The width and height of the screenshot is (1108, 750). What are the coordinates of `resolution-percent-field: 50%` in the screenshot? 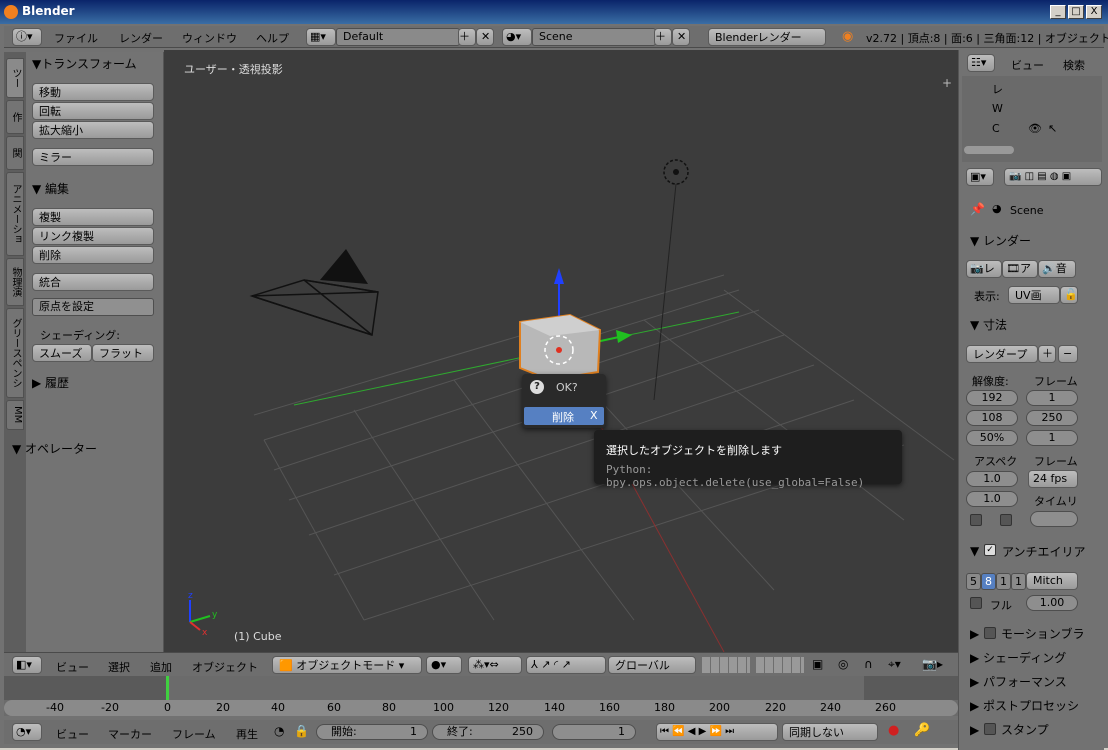 It's located at (992, 438).